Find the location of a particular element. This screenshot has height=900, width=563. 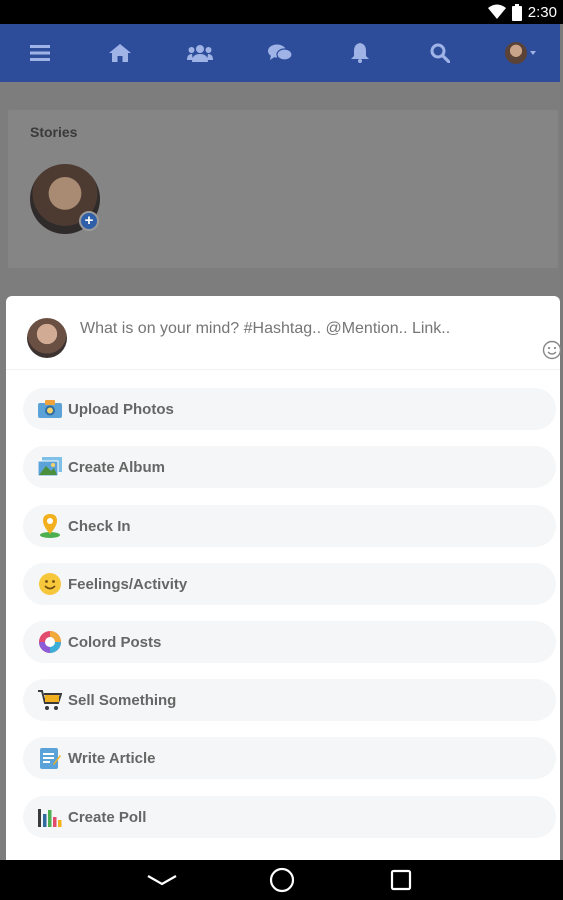

location-pin-icon is located at coordinates (50, 526).